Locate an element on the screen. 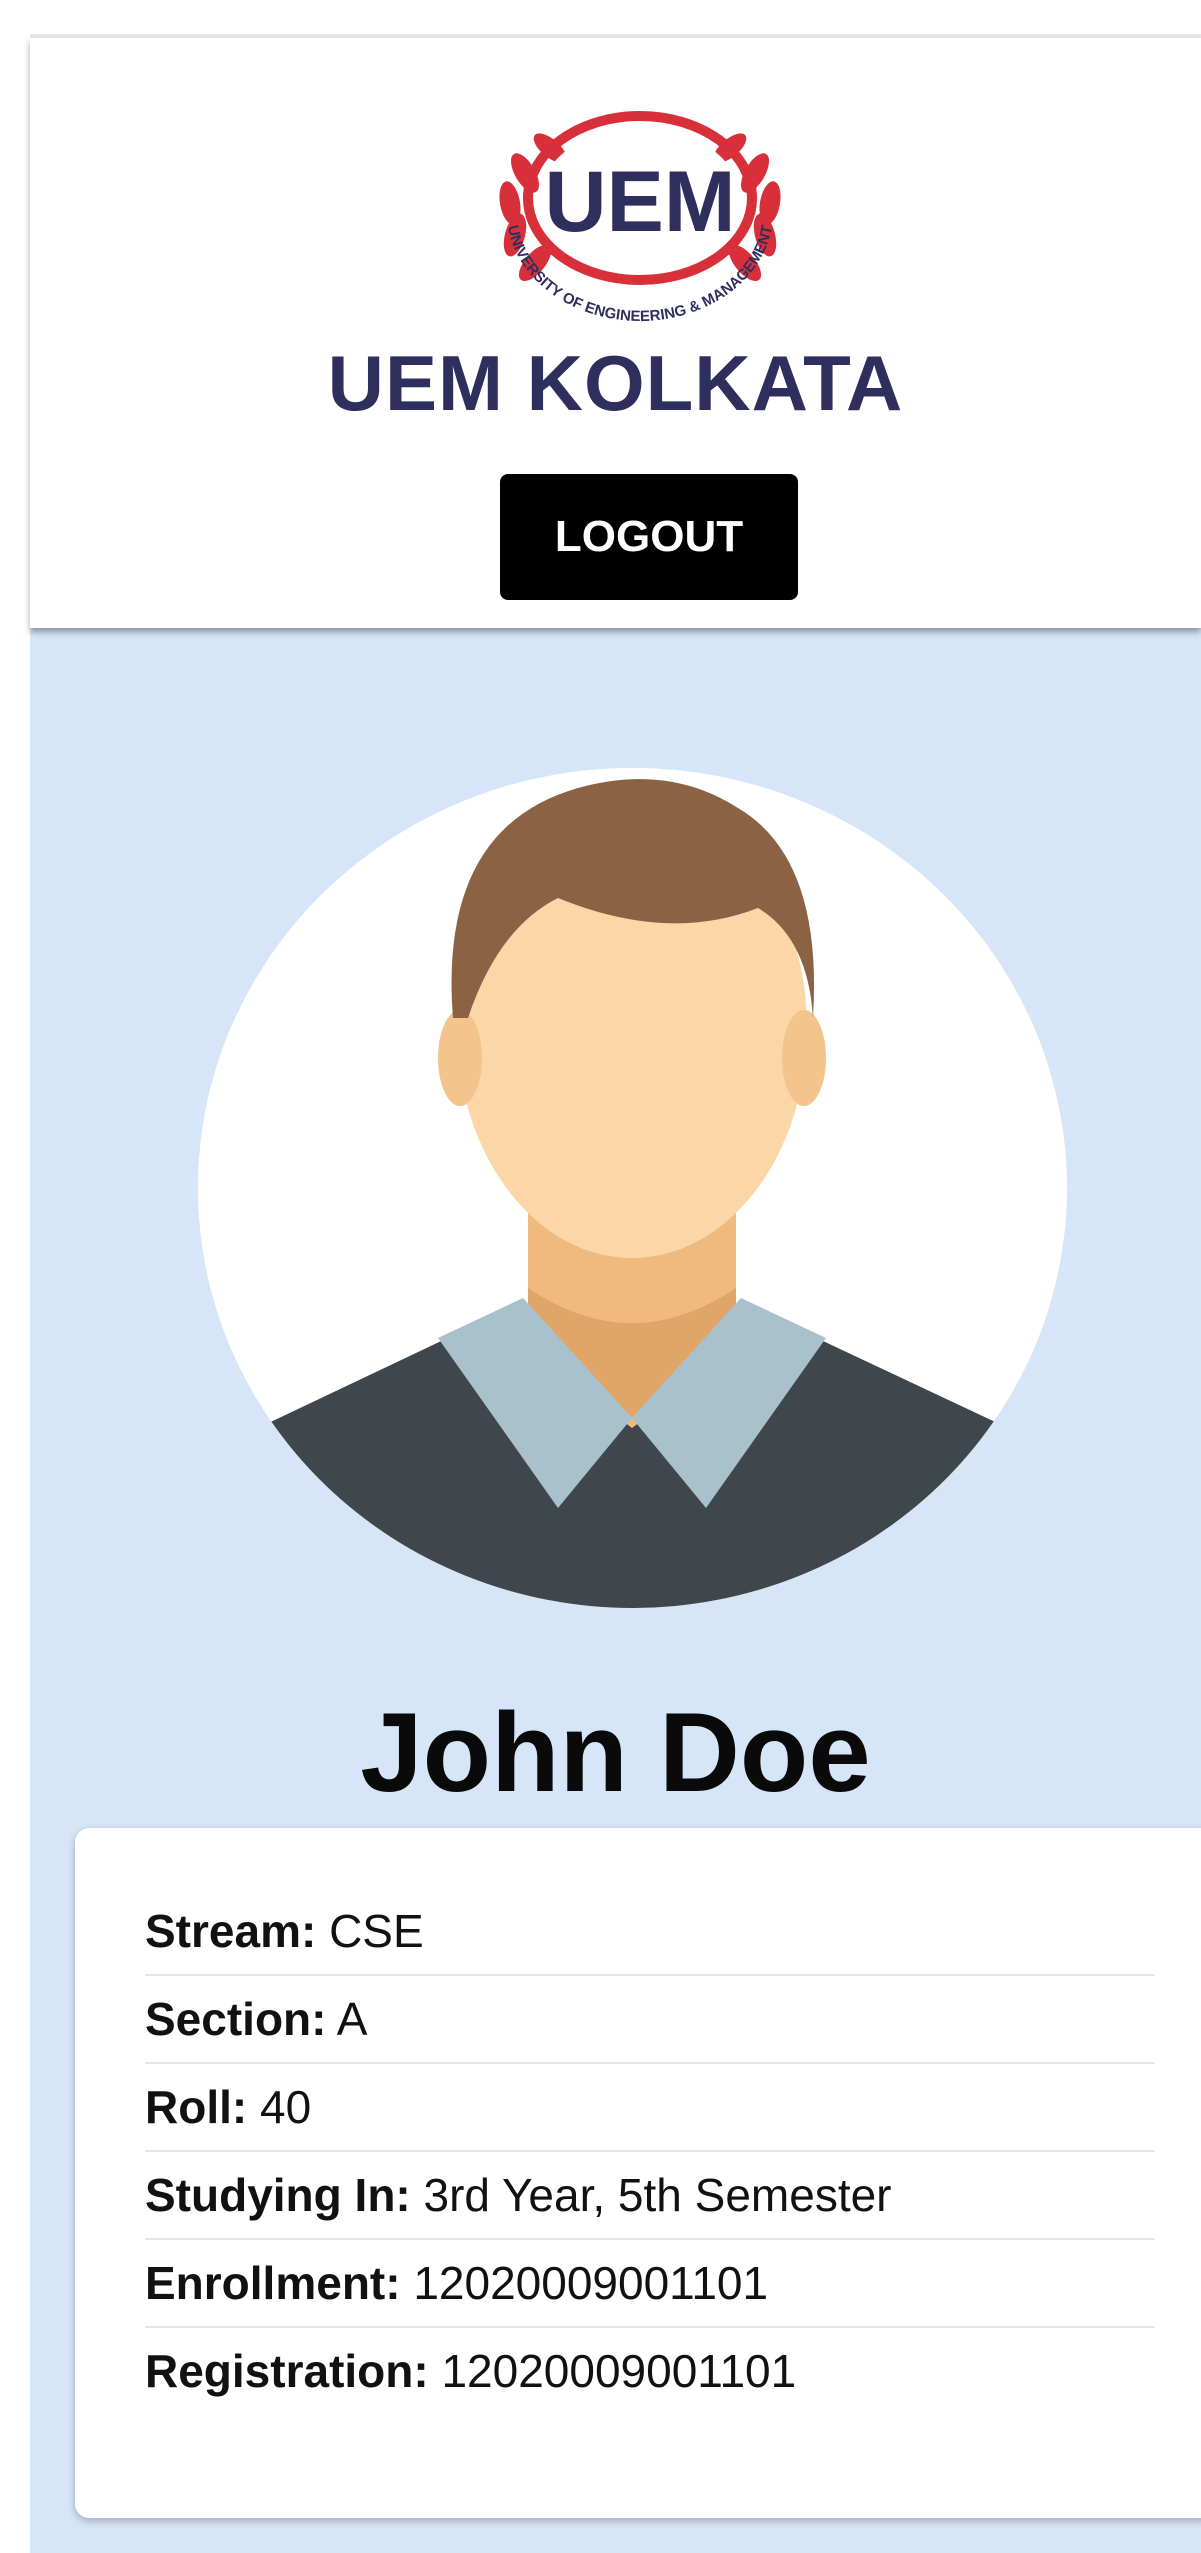 The width and height of the screenshot is (1201, 2553). field-label: Roll: is located at coordinates (196, 2107).